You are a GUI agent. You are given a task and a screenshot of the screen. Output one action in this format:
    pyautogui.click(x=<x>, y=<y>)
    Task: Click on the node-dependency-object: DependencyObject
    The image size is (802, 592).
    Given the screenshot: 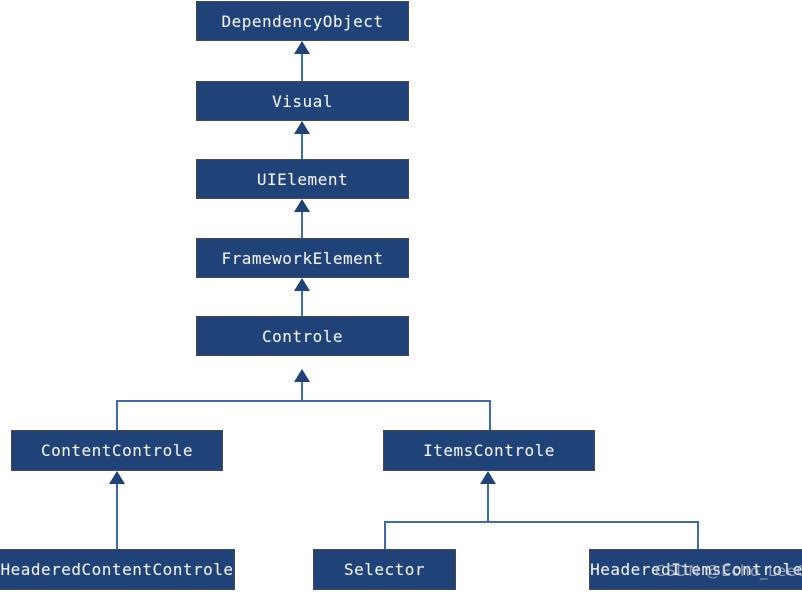 What is the action you would take?
    pyautogui.click(x=302, y=21)
    